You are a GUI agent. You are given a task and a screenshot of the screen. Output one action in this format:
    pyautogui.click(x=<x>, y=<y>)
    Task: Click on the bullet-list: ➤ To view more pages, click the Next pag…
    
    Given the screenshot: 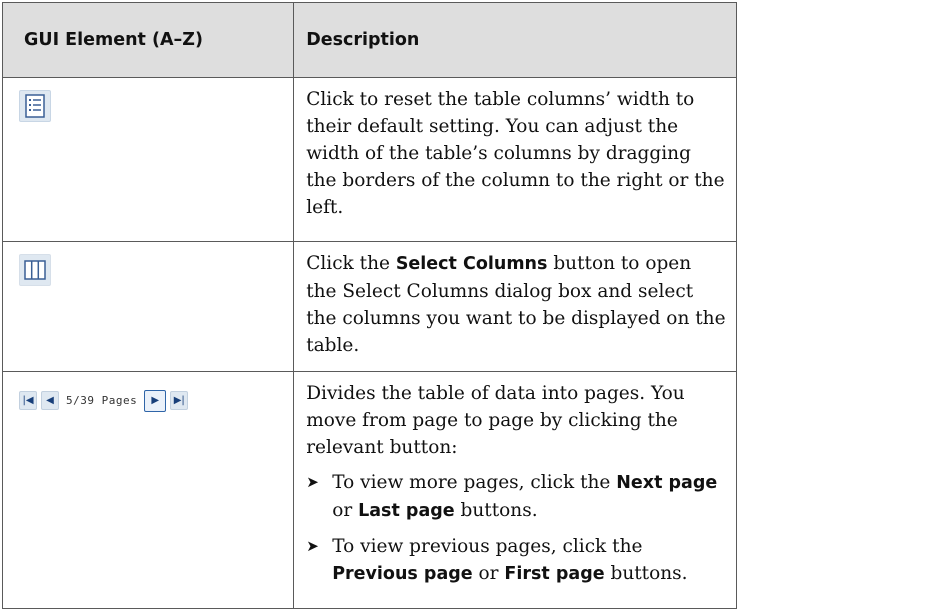 What is the action you would take?
    pyautogui.click(x=516, y=528)
    